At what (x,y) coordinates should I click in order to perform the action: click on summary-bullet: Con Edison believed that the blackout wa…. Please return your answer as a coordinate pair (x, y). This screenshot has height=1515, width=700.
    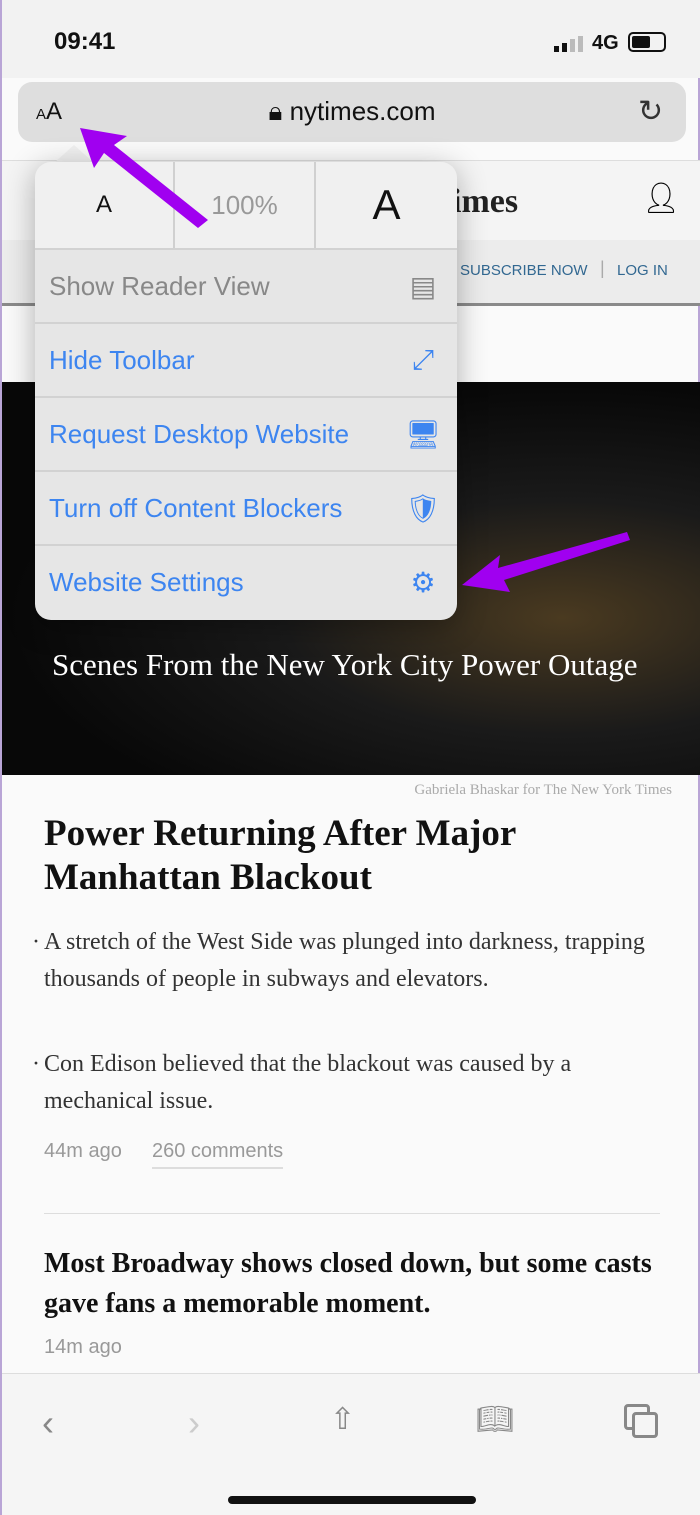
    Looking at the image, I should click on (352, 1083).